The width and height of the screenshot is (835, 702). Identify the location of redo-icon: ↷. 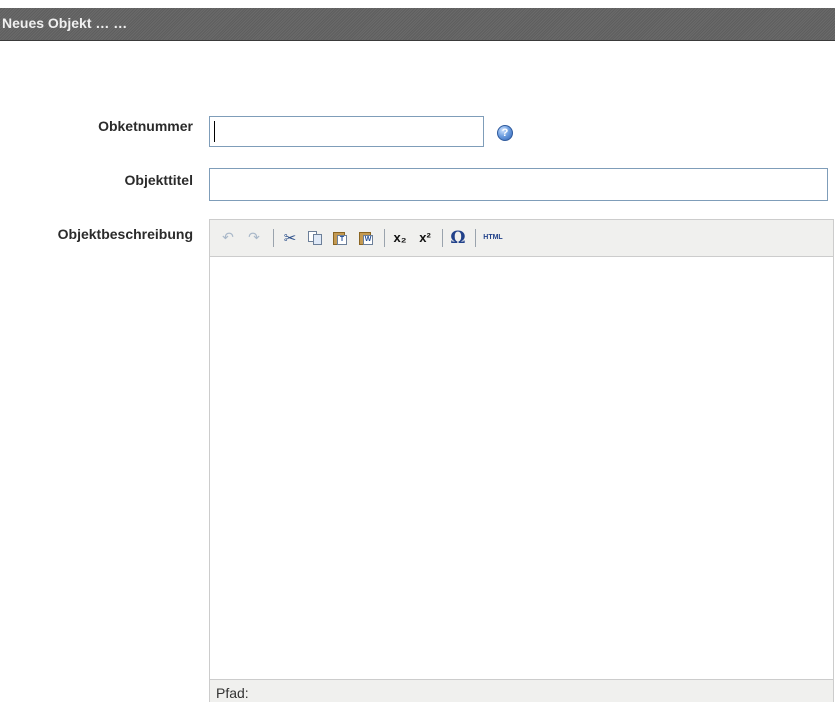
(254, 238).